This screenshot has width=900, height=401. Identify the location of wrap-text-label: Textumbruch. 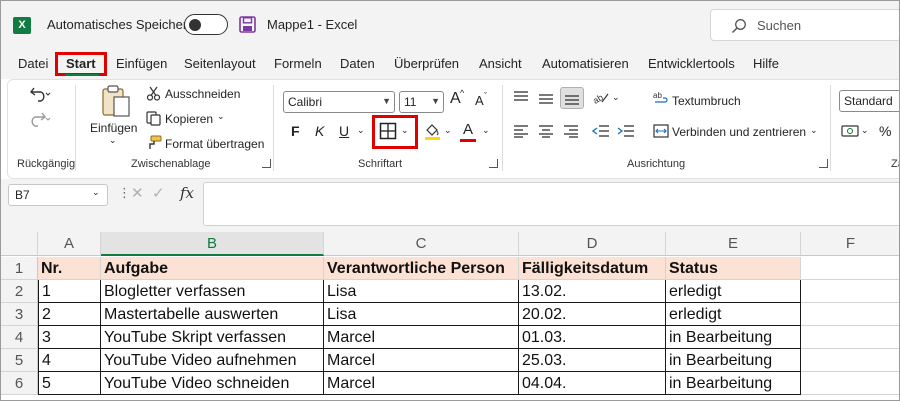
(706, 101).